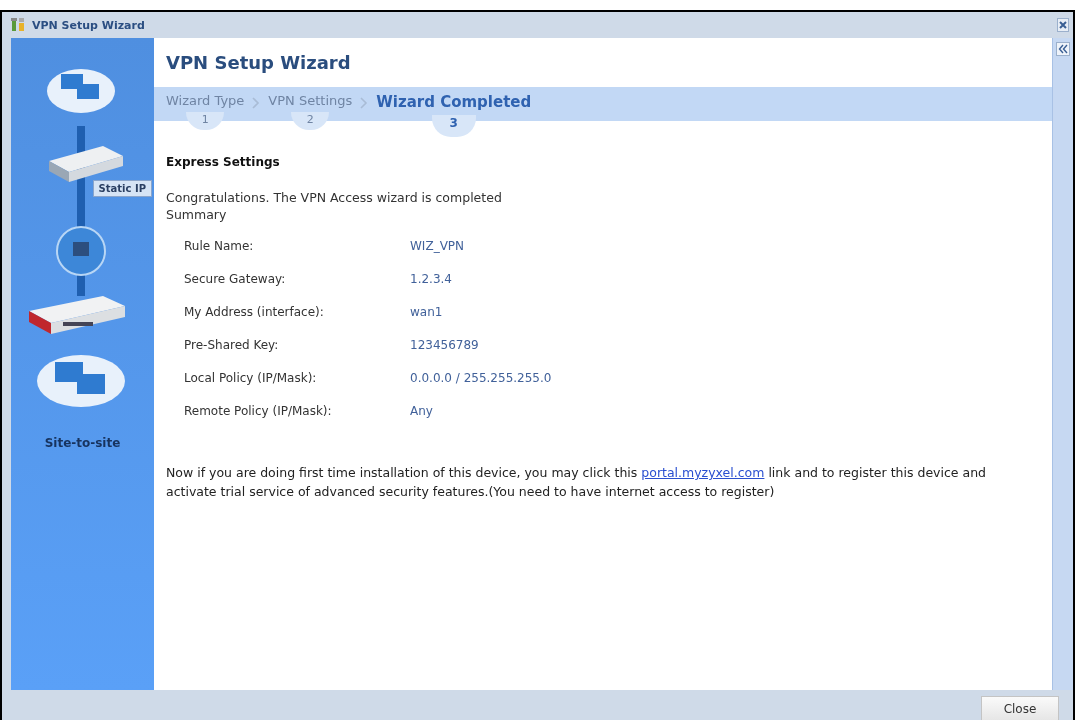  I want to click on step-label: Wizard Type, so click(205, 100).